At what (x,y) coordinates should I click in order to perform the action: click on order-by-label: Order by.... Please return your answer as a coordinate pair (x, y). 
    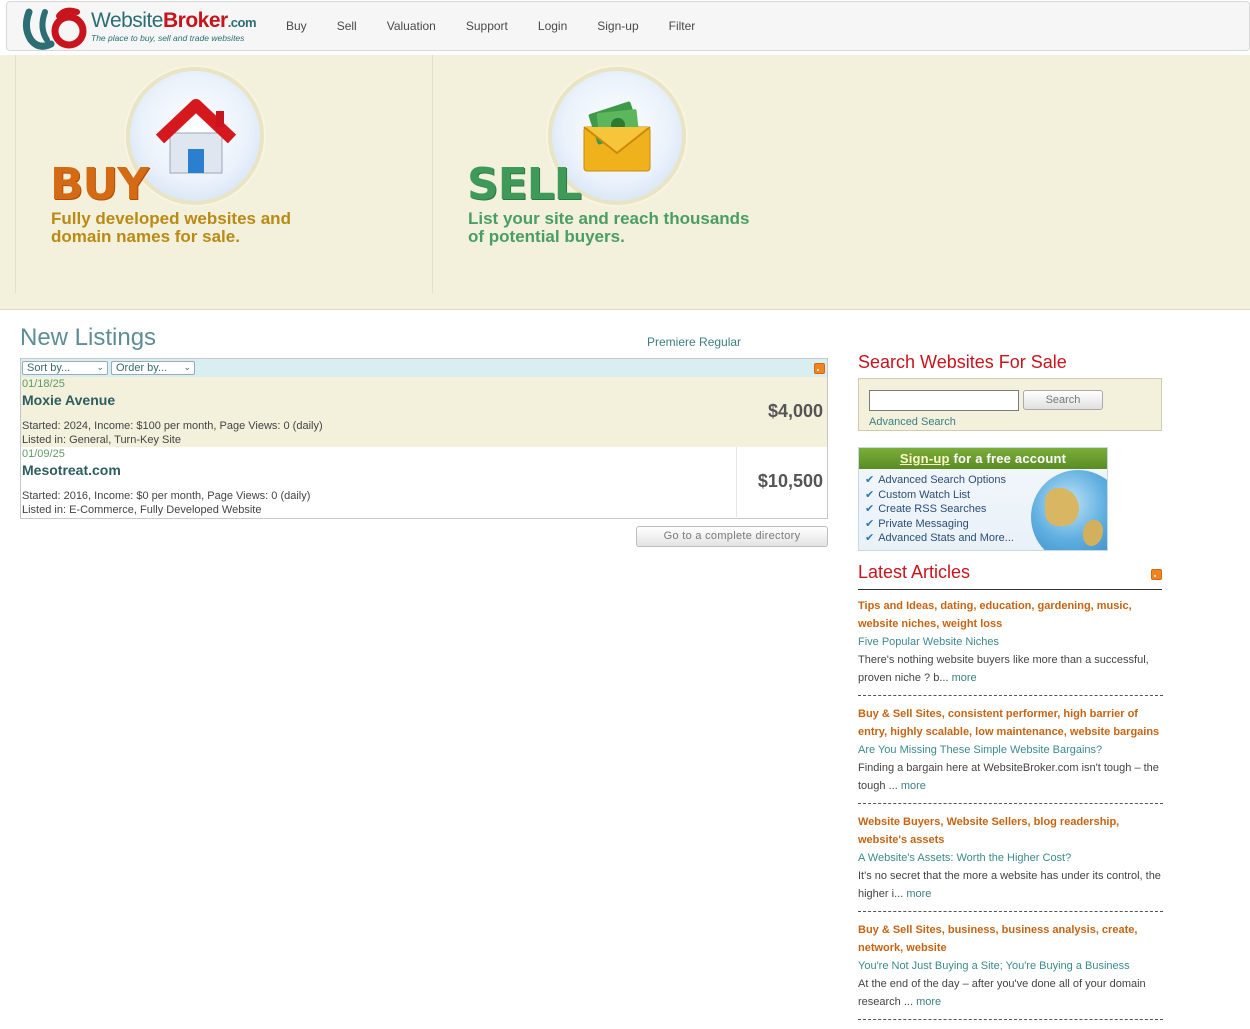
    Looking at the image, I should click on (142, 368).